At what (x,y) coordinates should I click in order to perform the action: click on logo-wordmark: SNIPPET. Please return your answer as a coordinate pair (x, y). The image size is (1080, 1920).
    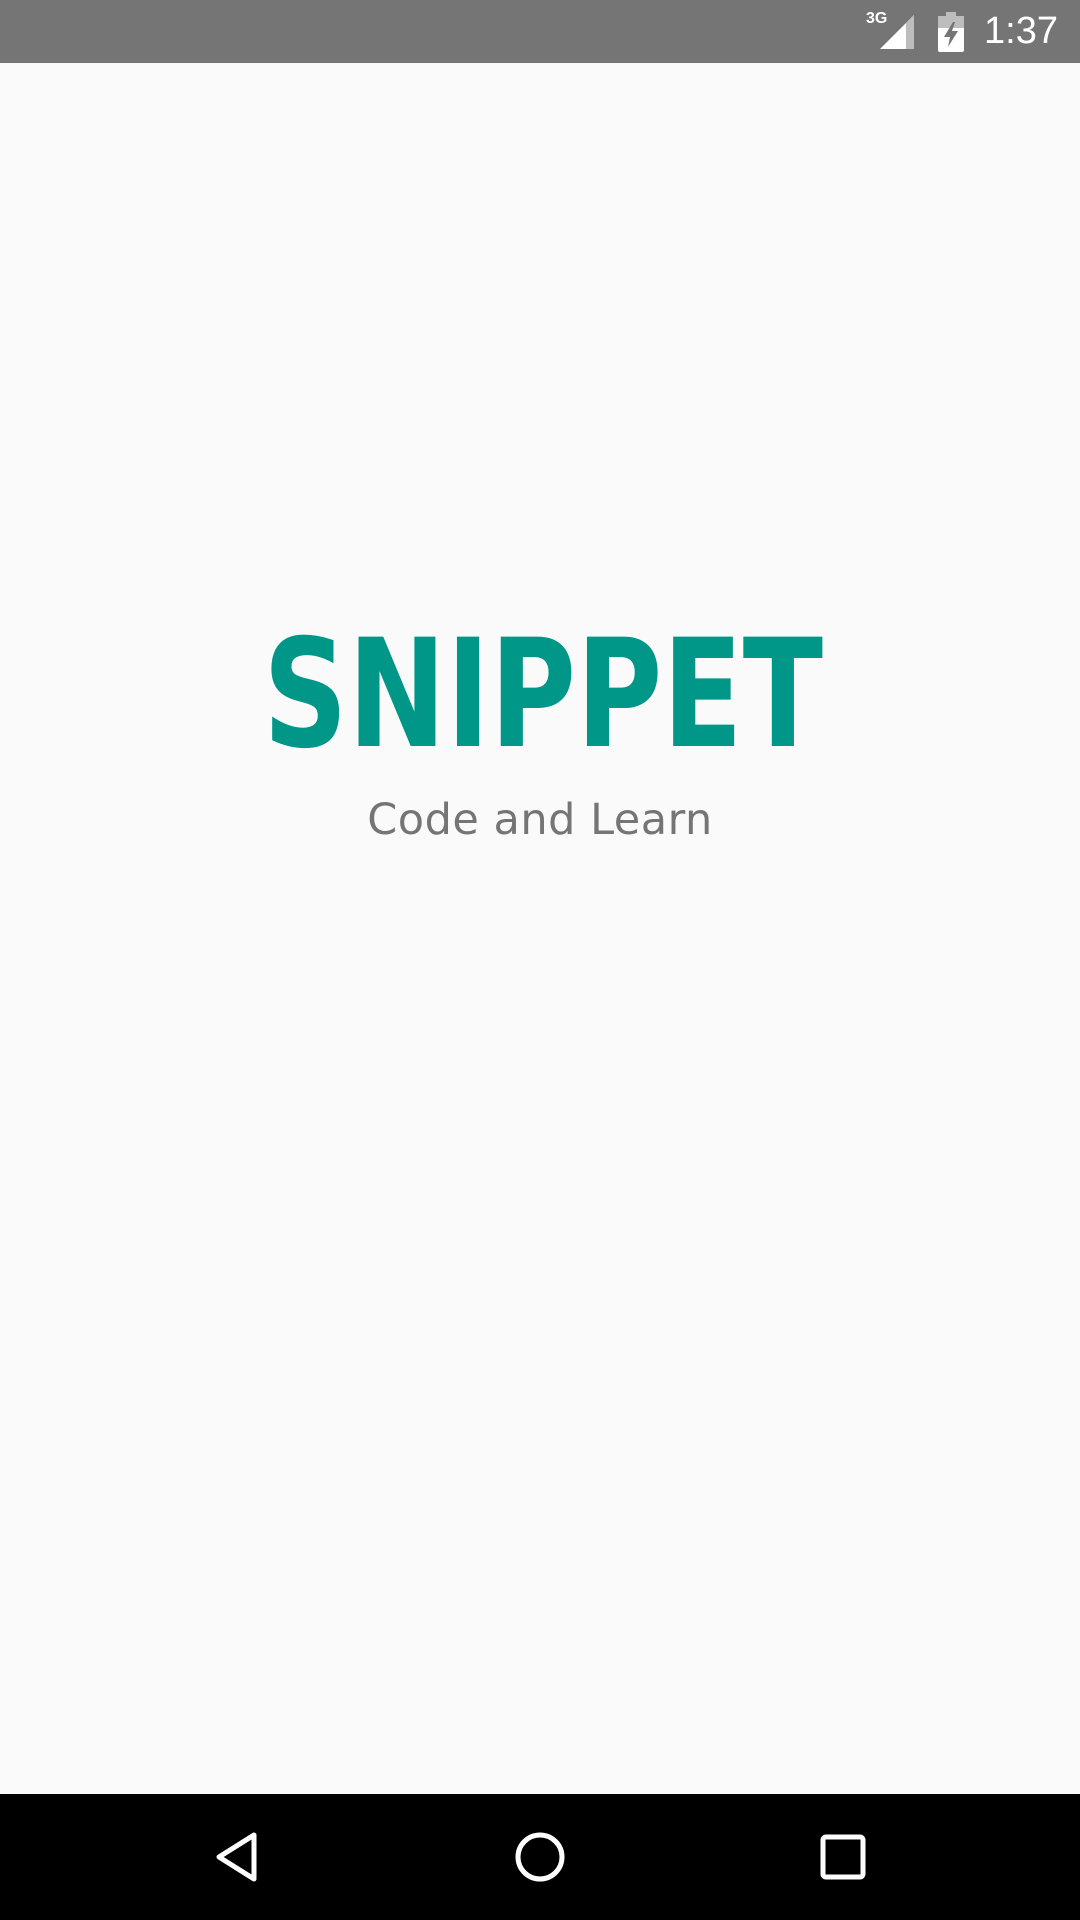
    Looking at the image, I should click on (543, 682).